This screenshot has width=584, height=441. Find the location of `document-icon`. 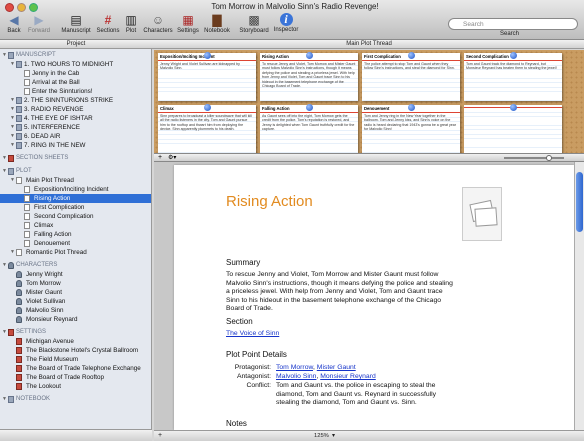

document-icon is located at coordinates (19, 180).